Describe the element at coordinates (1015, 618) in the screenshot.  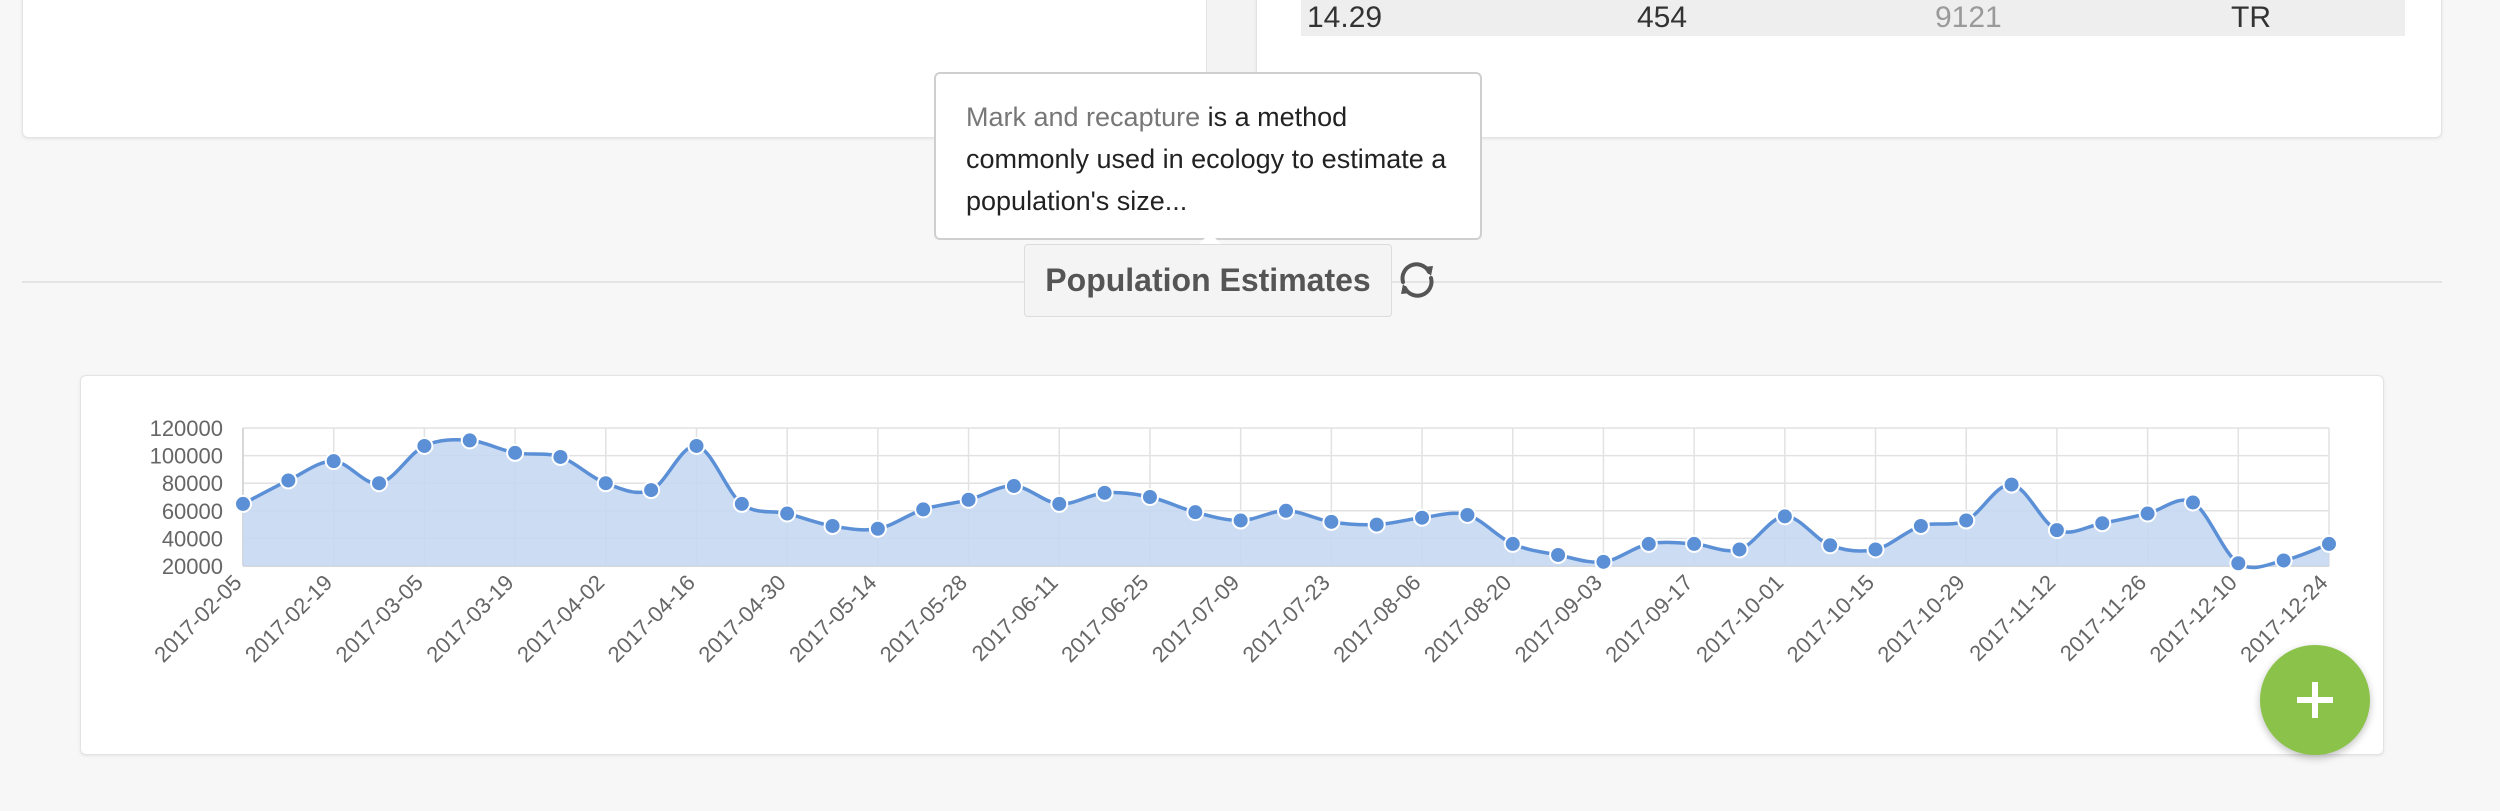
I see `x-tick-label: 2017-06-11` at that location.